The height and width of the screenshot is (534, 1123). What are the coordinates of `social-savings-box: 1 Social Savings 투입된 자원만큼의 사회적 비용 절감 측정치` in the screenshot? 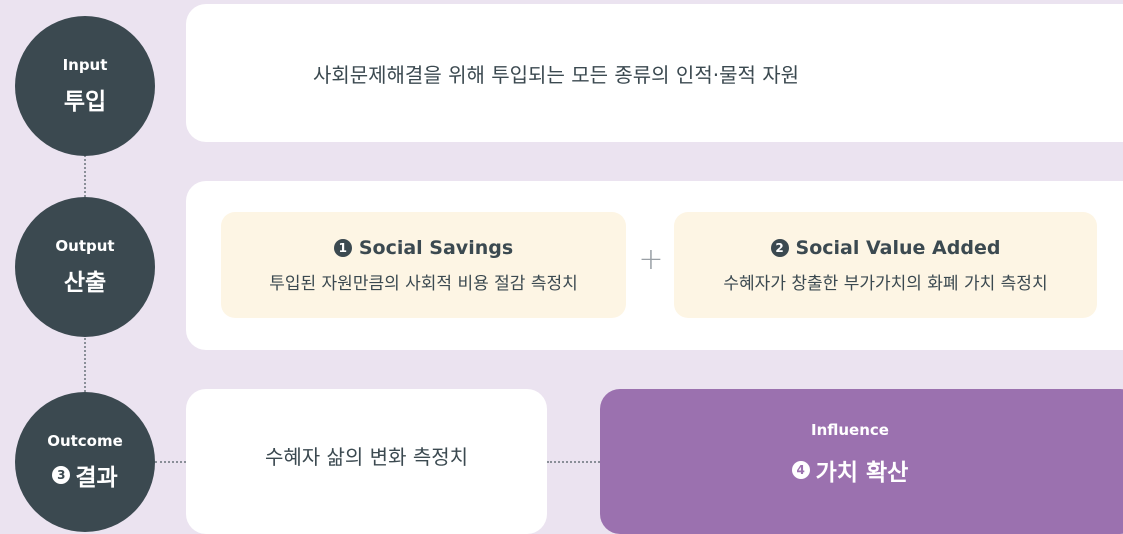 It's located at (423, 265).